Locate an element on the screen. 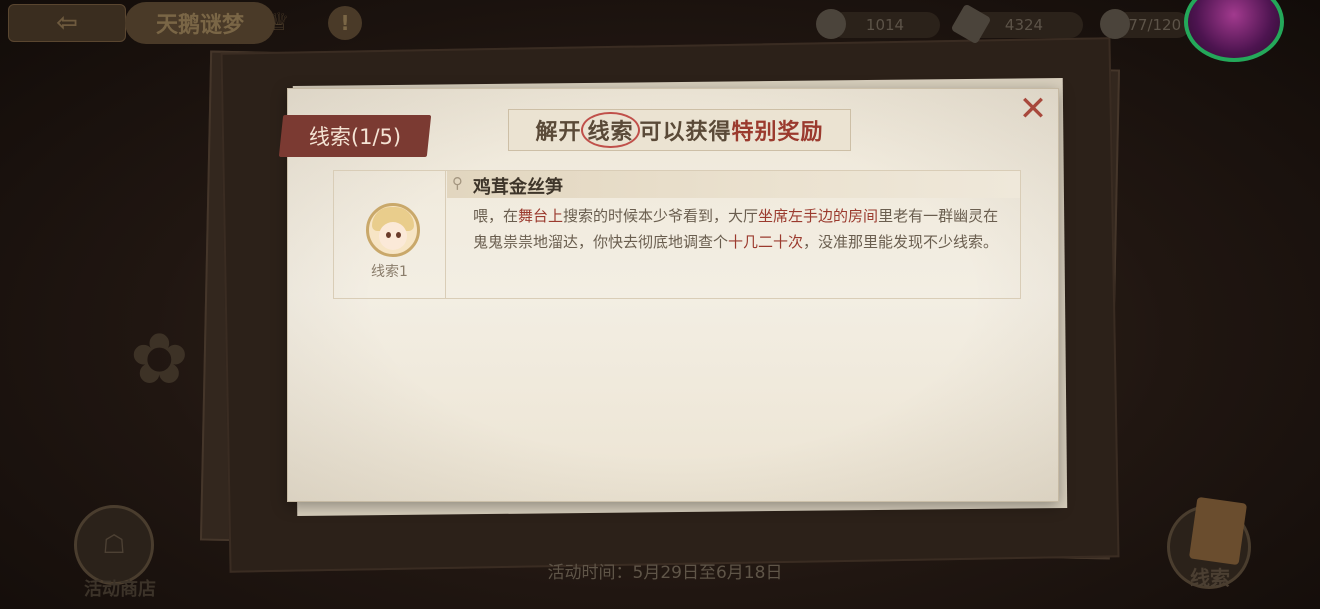 This screenshot has width=1320, height=609. flower-decoration-icon: ✿ is located at coordinates (159, 359).